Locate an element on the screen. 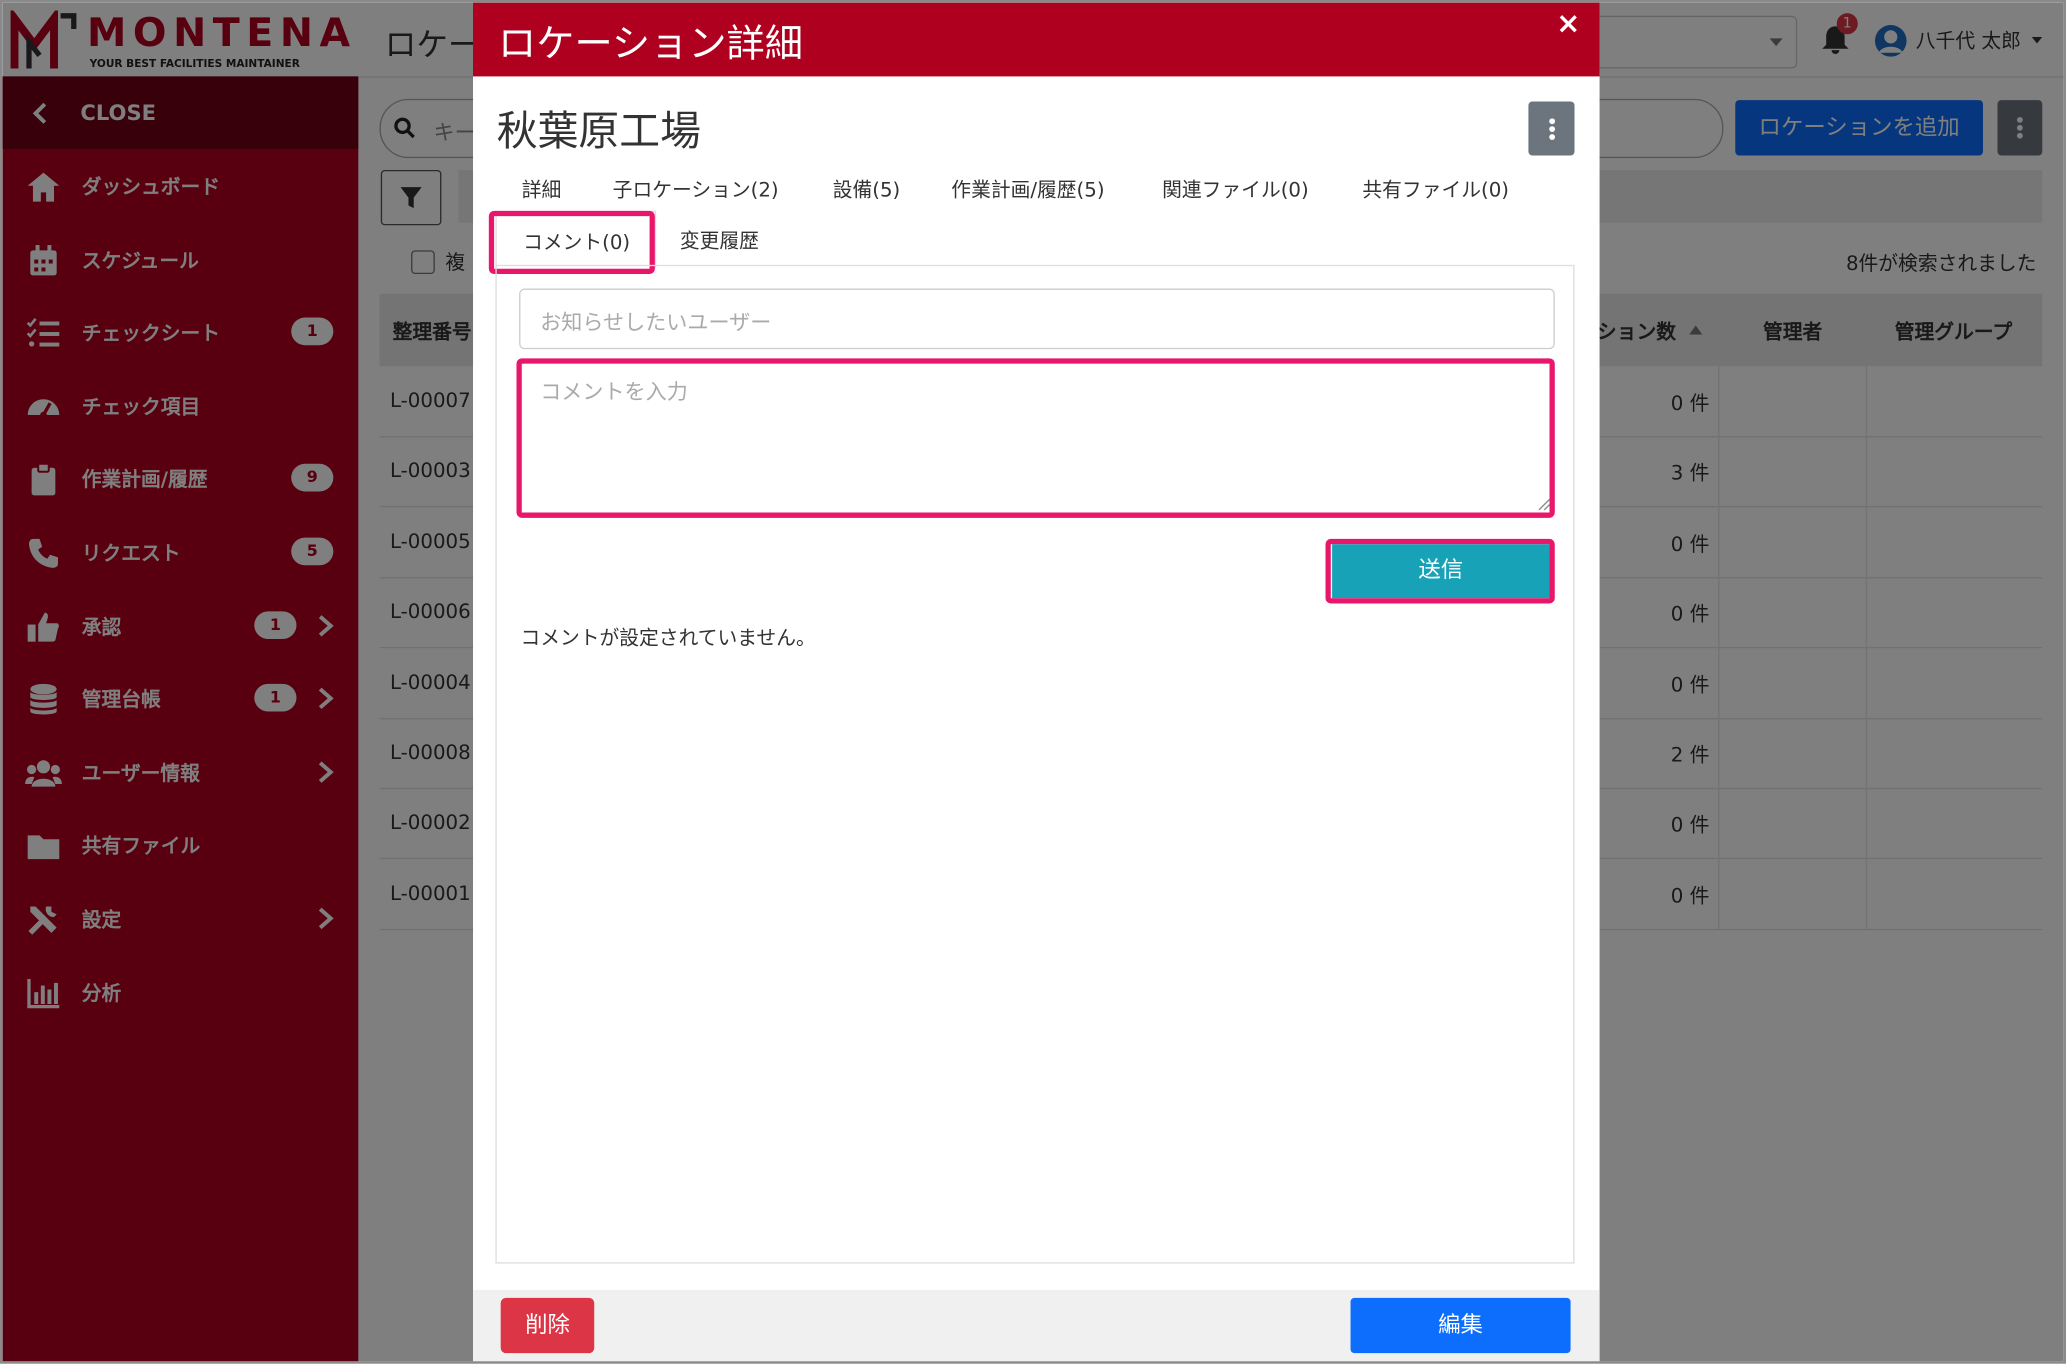 The image size is (2066, 1364). modal-title: ロケーション詳細 is located at coordinates (650, 43).